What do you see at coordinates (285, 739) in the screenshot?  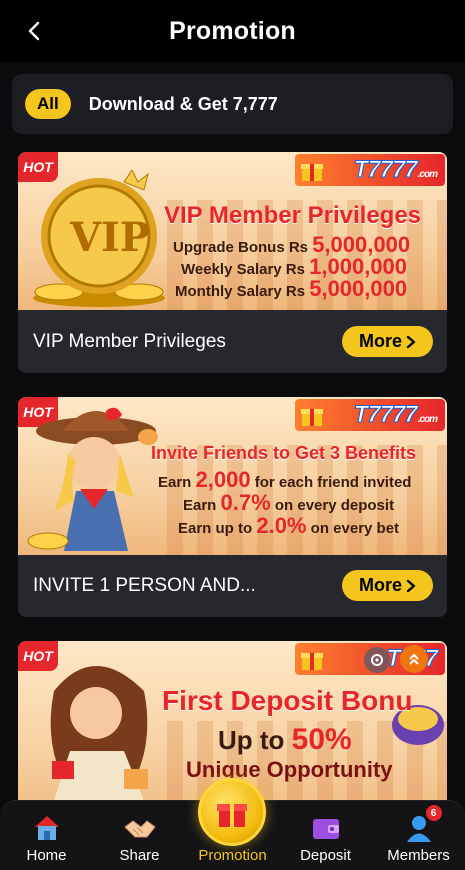 I see `banner-line-up-to: Up to 50%` at bounding box center [285, 739].